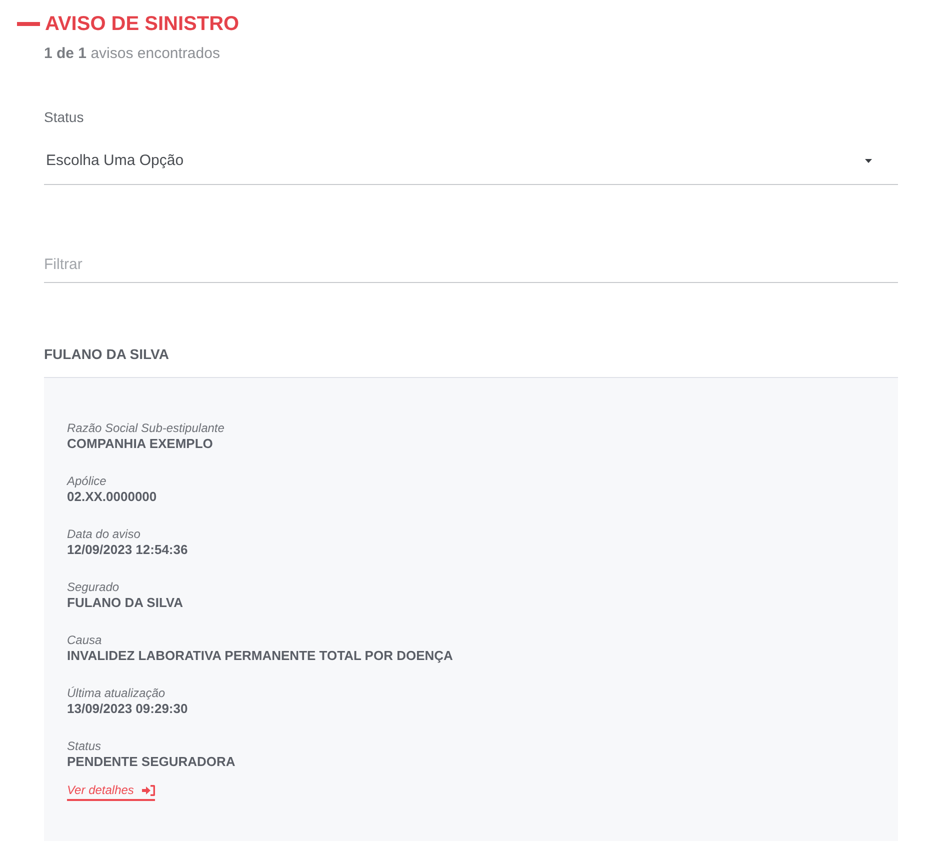 Image resolution: width=945 pixels, height=863 pixels. Describe the element at coordinates (125, 603) in the screenshot. I see `field-value: FULANO DA SILVA` at that location.